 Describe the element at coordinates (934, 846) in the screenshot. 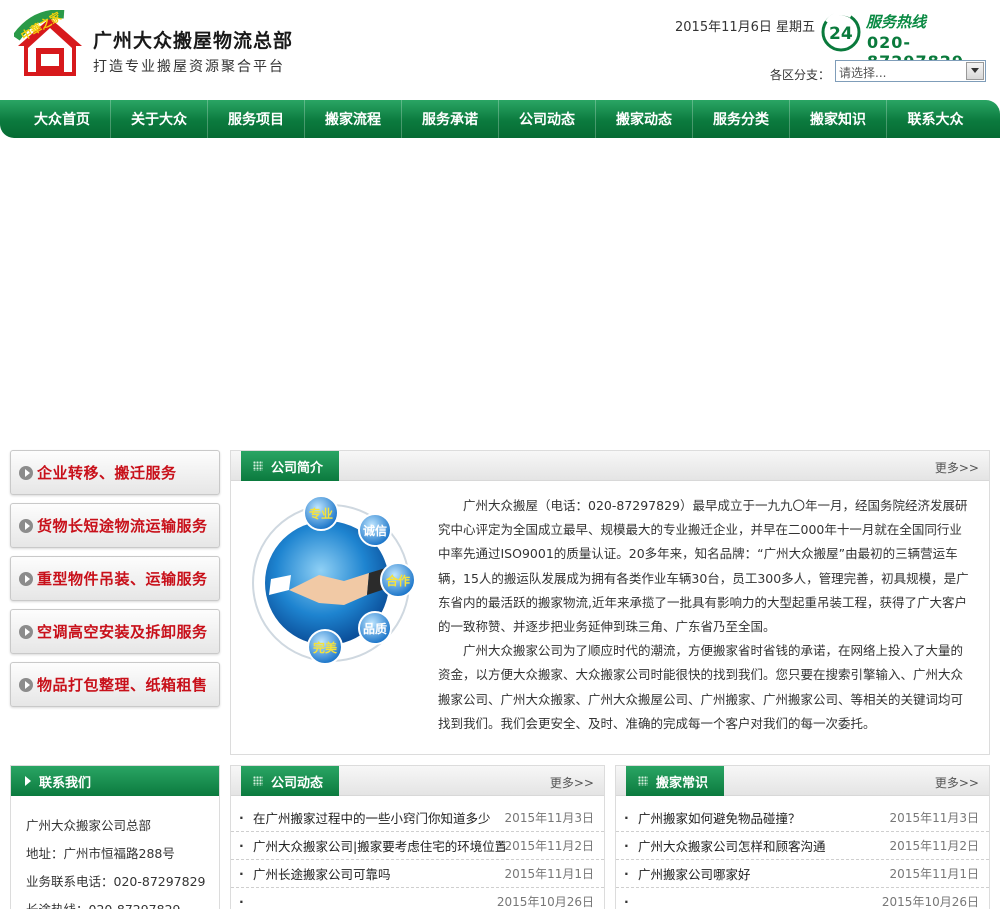

I see `tip-date: 2015年11月2日` at that location.